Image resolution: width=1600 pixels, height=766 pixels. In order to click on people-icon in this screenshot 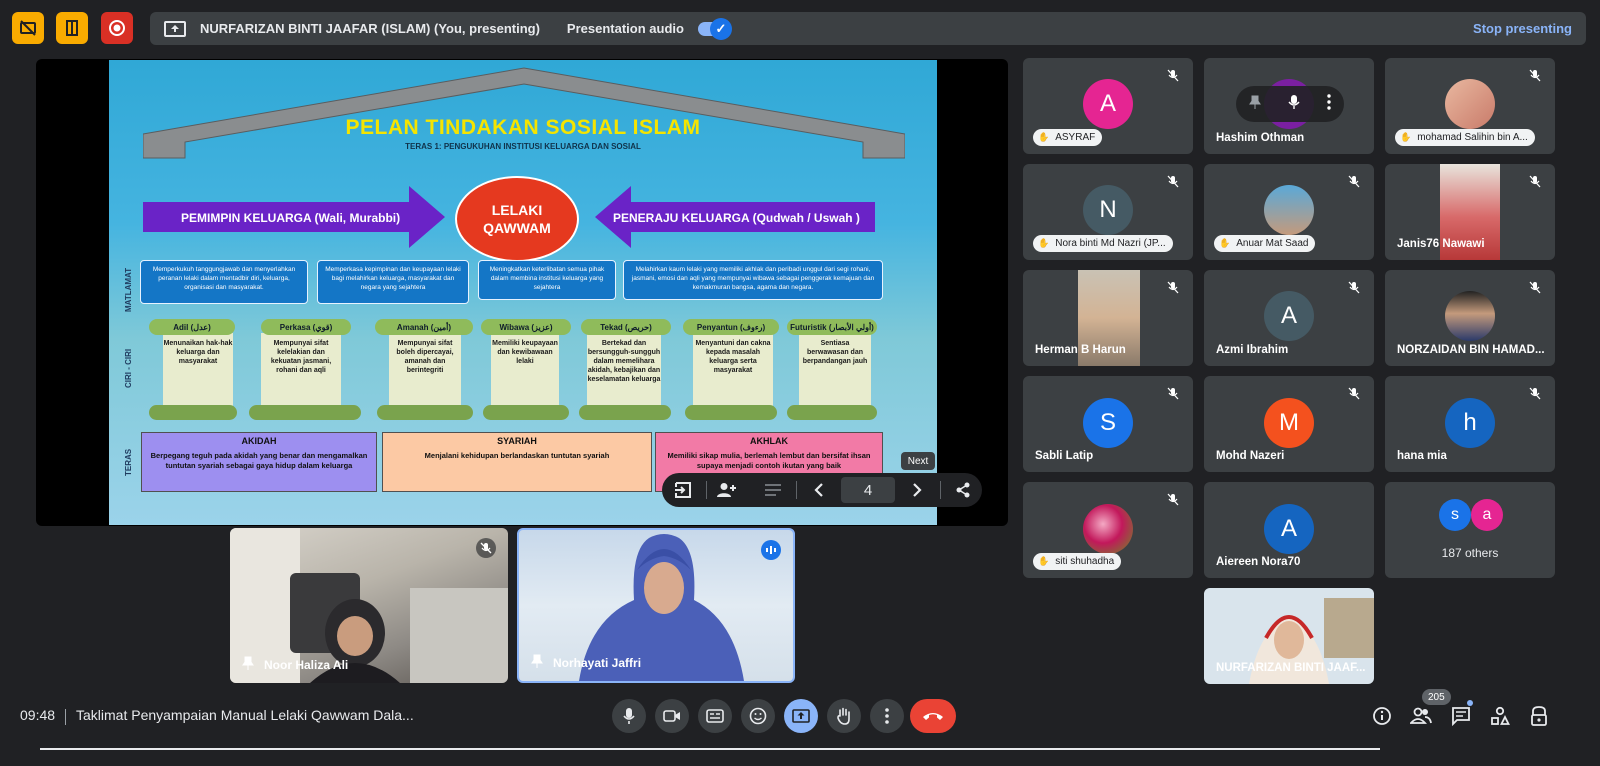, I will do `click(1421, 716)`.